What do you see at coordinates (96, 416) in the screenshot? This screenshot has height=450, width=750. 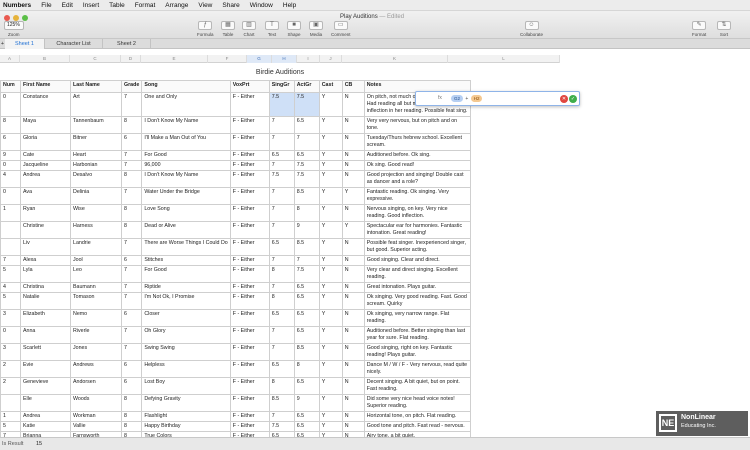 I see `table-cell: Workman` at bounding box center [96, 416].